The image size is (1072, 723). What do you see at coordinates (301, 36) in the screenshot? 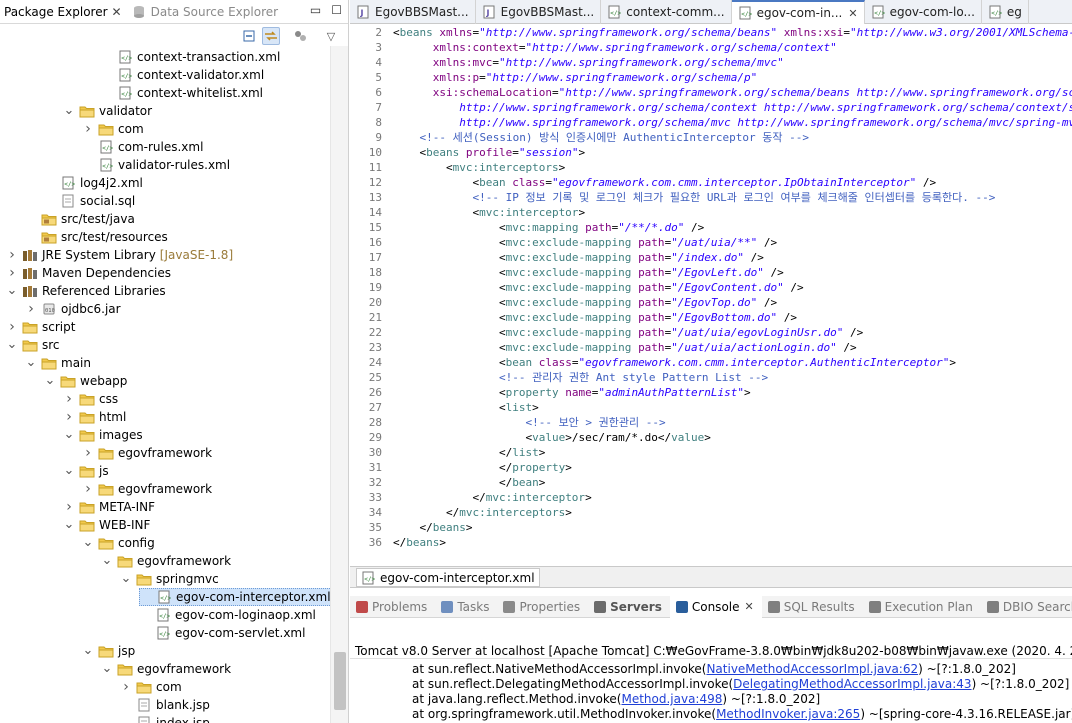
I see `filter-icon` at bounding box center [301, 36].